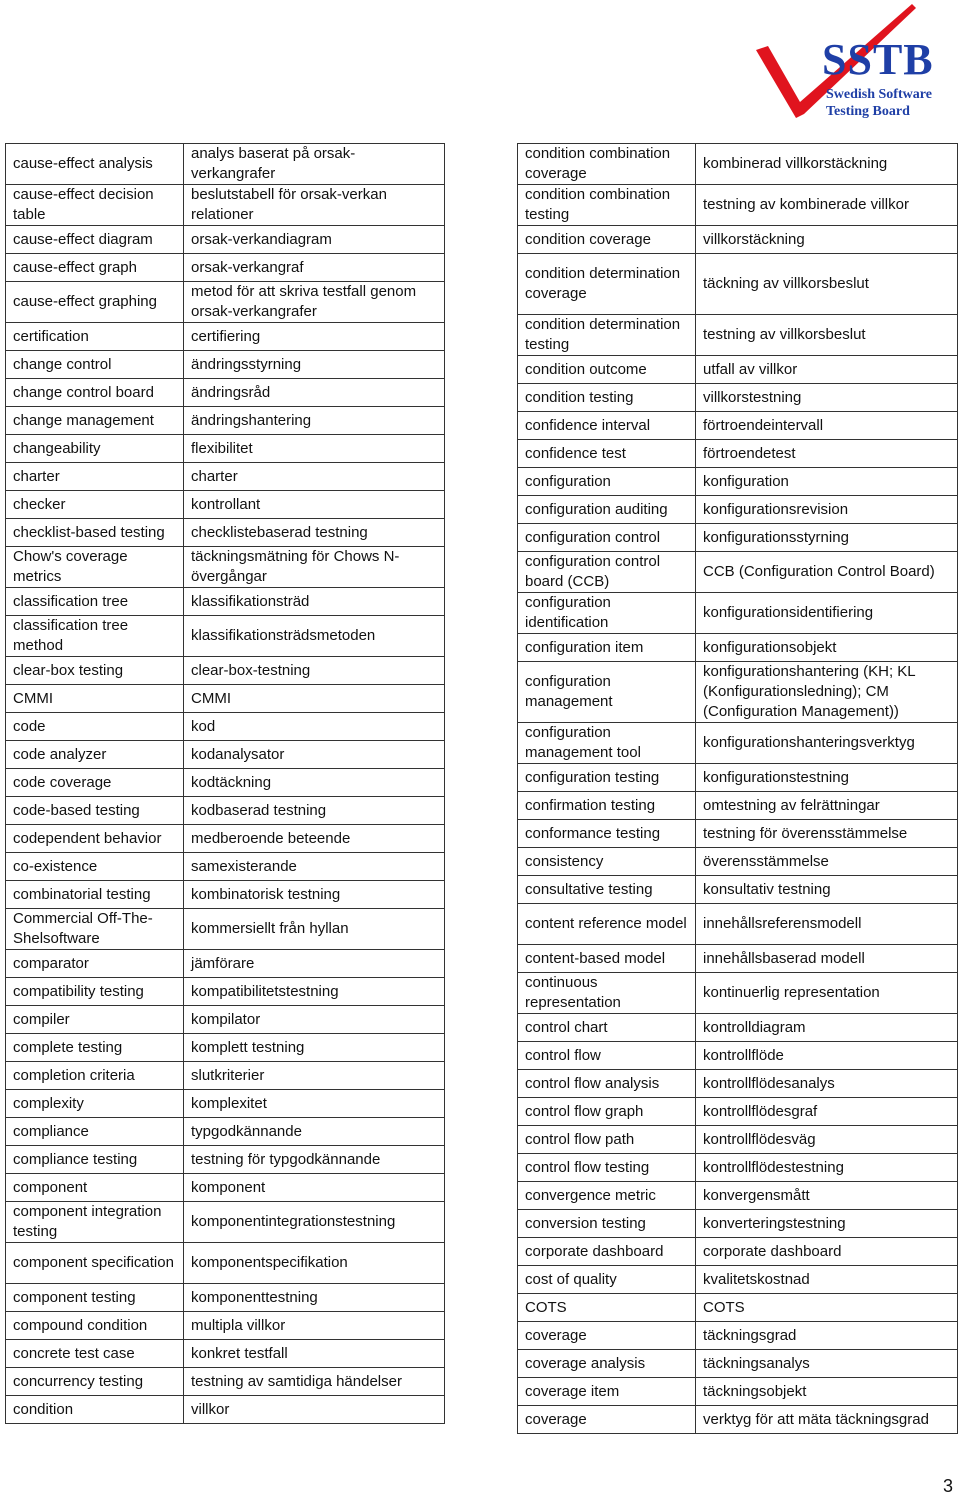 The image size is (960, 1497). I want to click on term-english: coverage item, so click(606, 1391).